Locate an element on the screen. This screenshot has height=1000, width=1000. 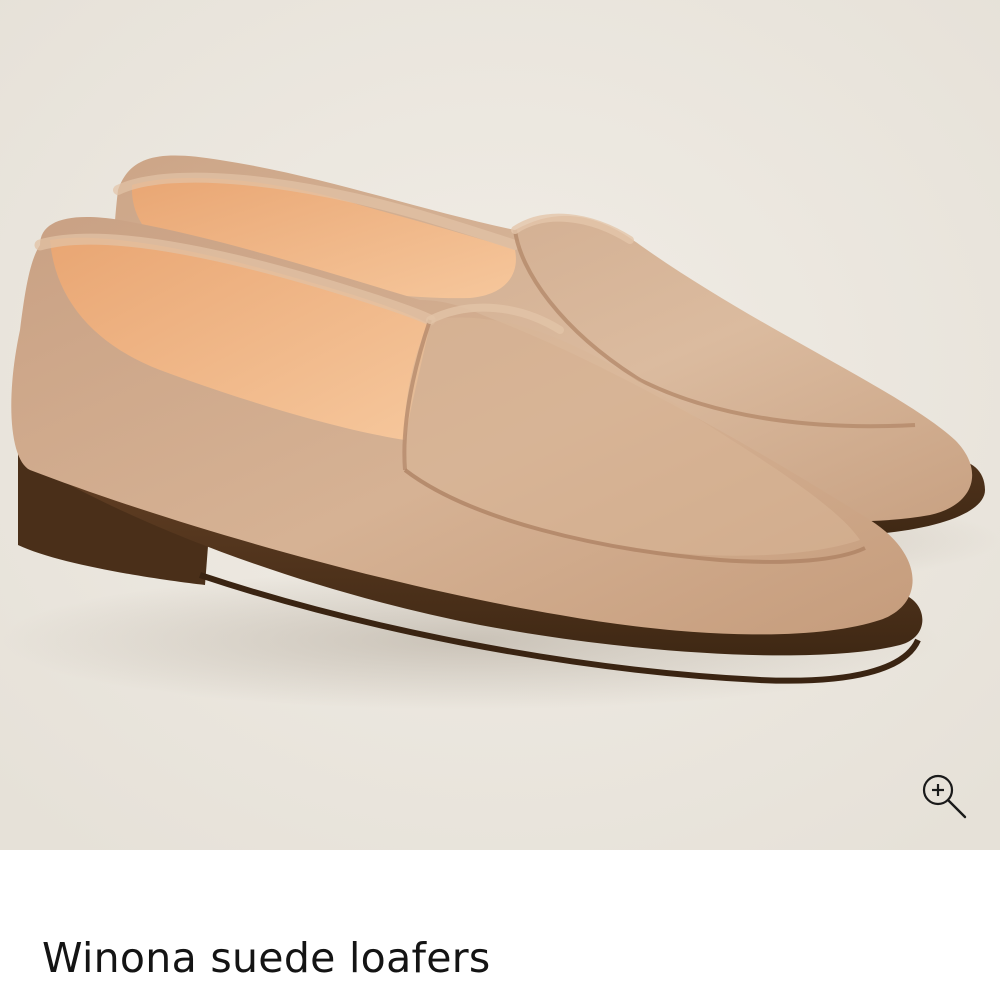
zoom-in-icon is located at coordinates (944, 796).